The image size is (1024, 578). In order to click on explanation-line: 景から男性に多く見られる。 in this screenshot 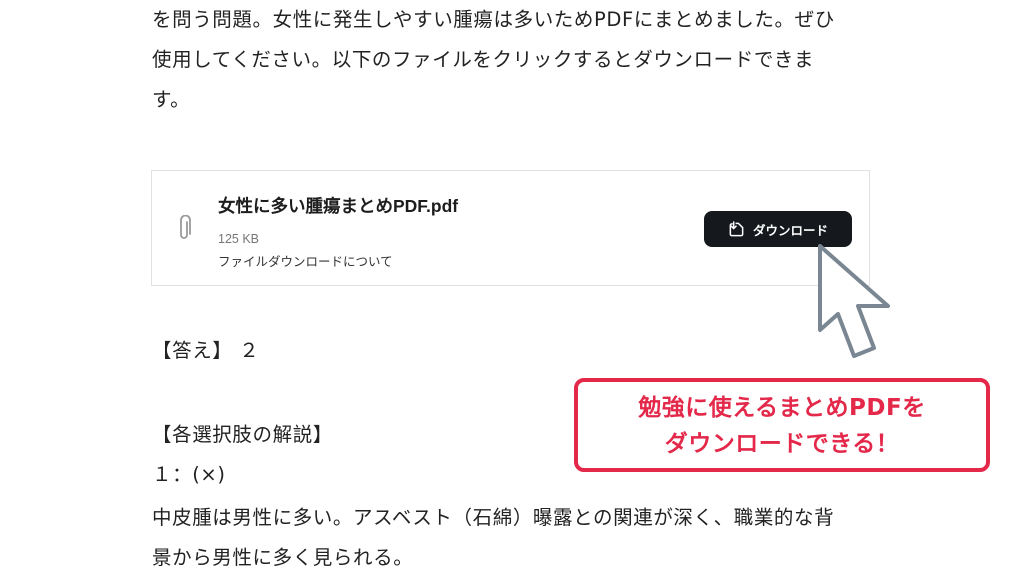, I will do `click(283, 557)`.